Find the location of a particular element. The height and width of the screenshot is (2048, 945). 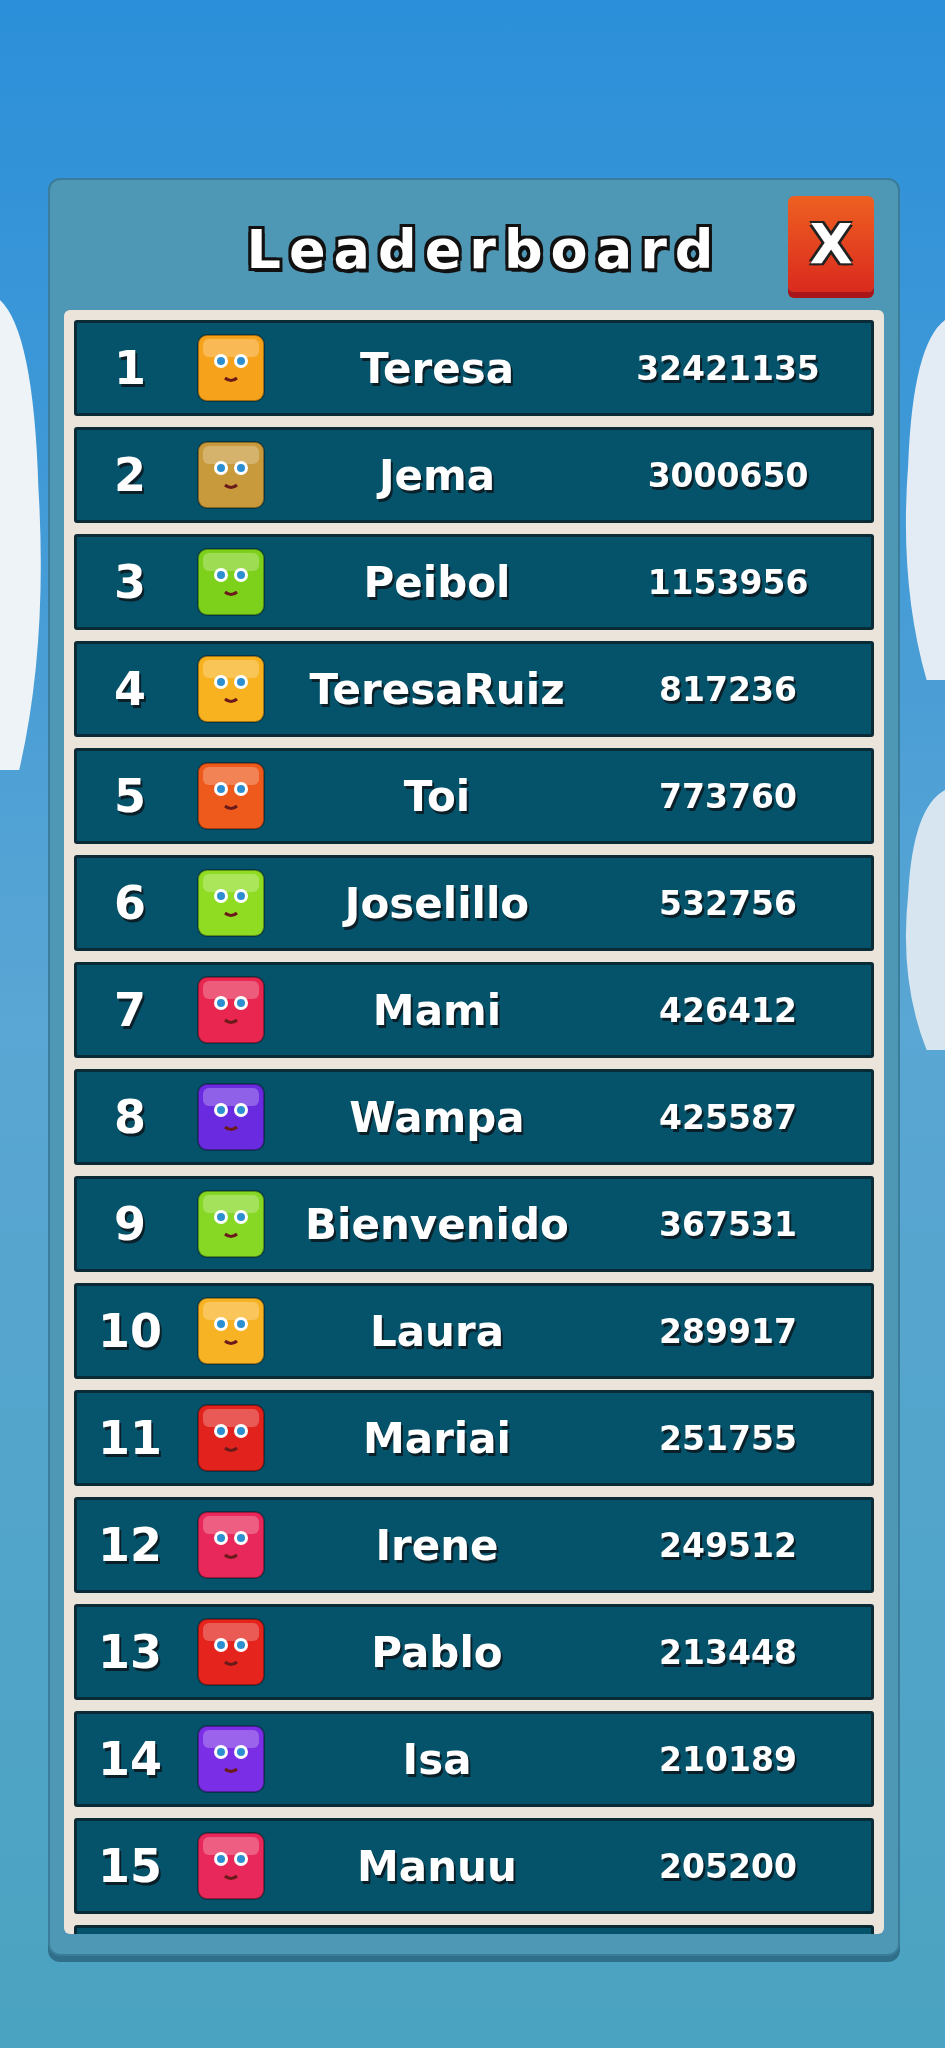

leaderboard-row: 6 Joselillo 532756 is located at coordinates (474, 903).